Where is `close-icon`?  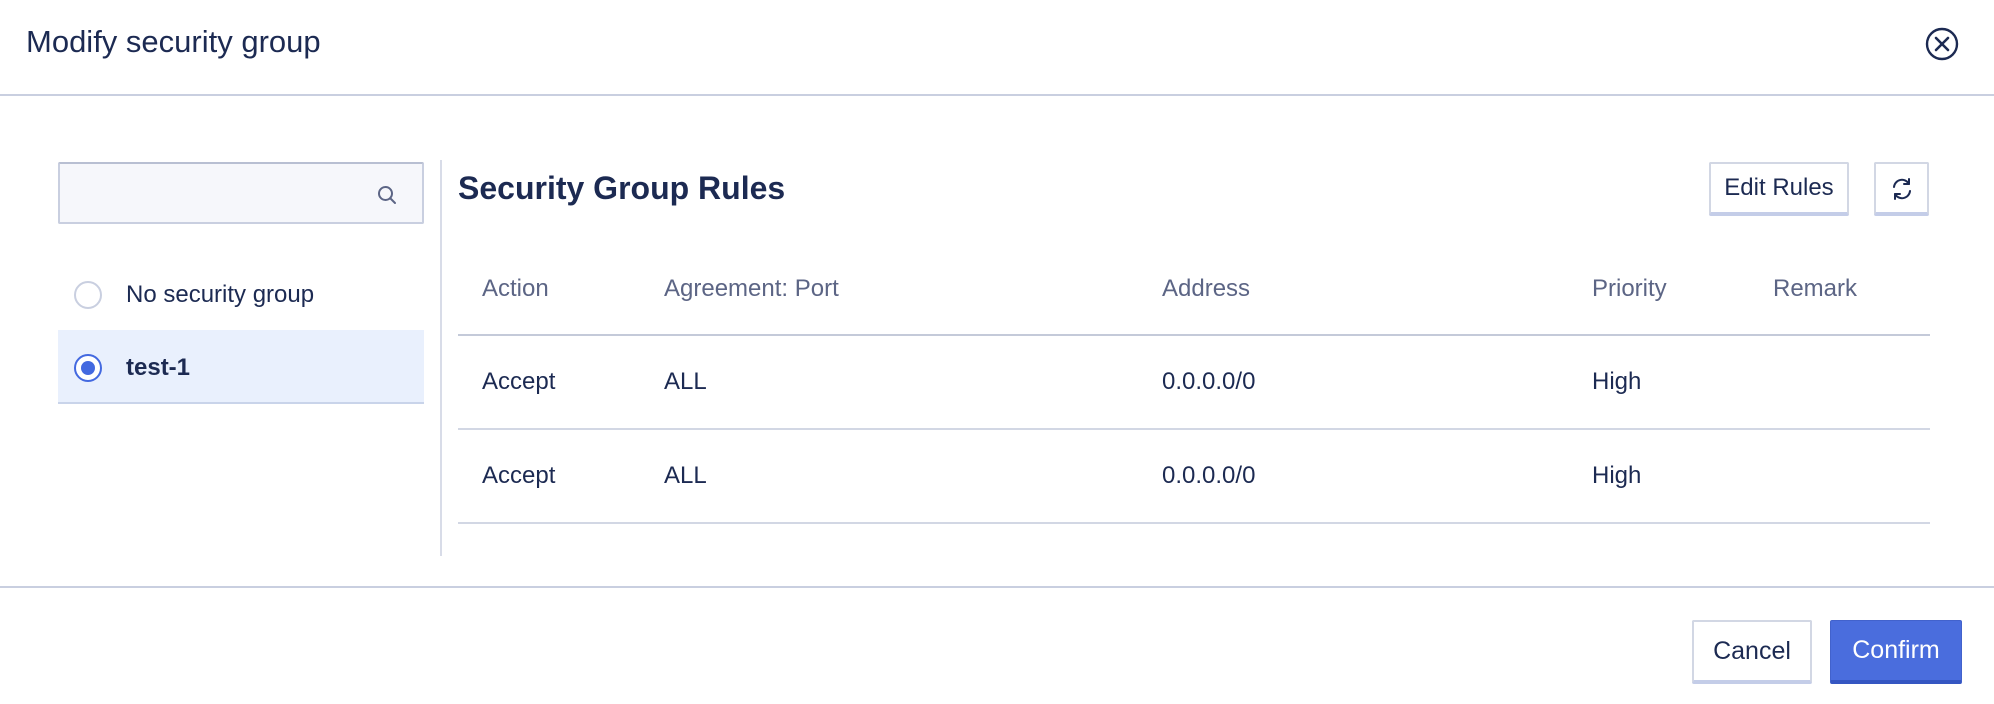 close-icon is located at coordinates (1942, 44).